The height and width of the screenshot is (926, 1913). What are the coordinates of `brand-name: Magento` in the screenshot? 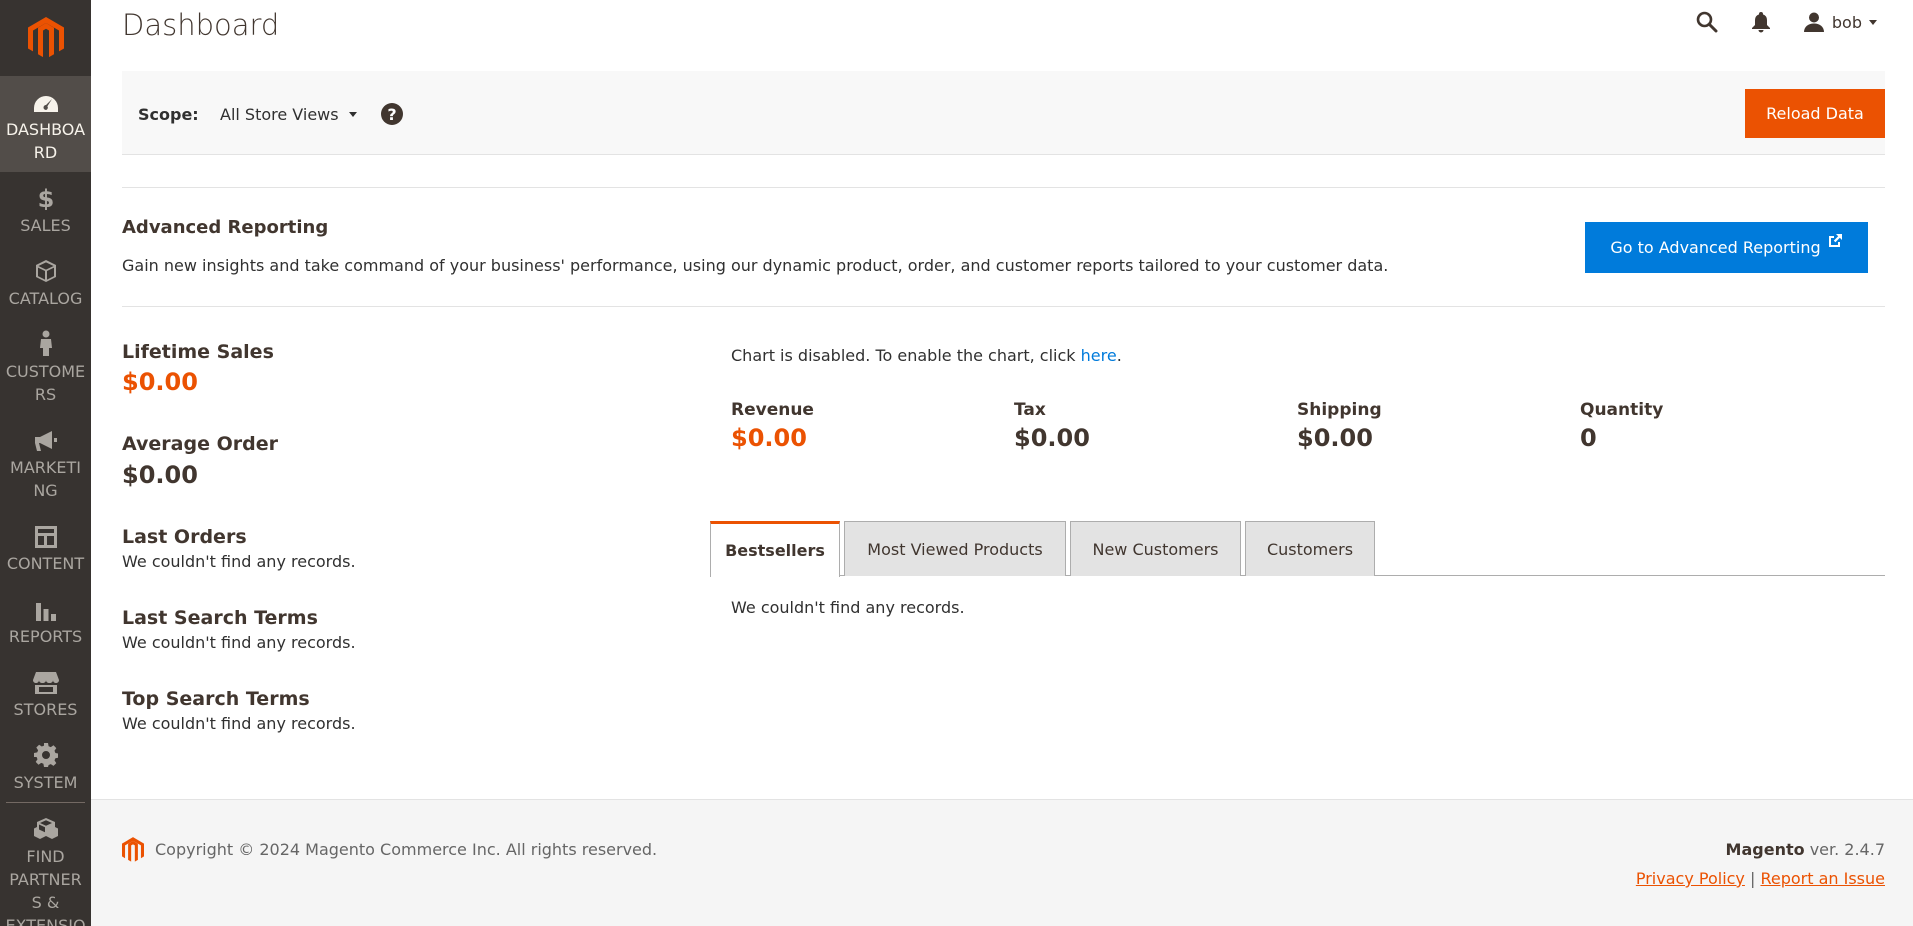 It's located at (1765, 849).